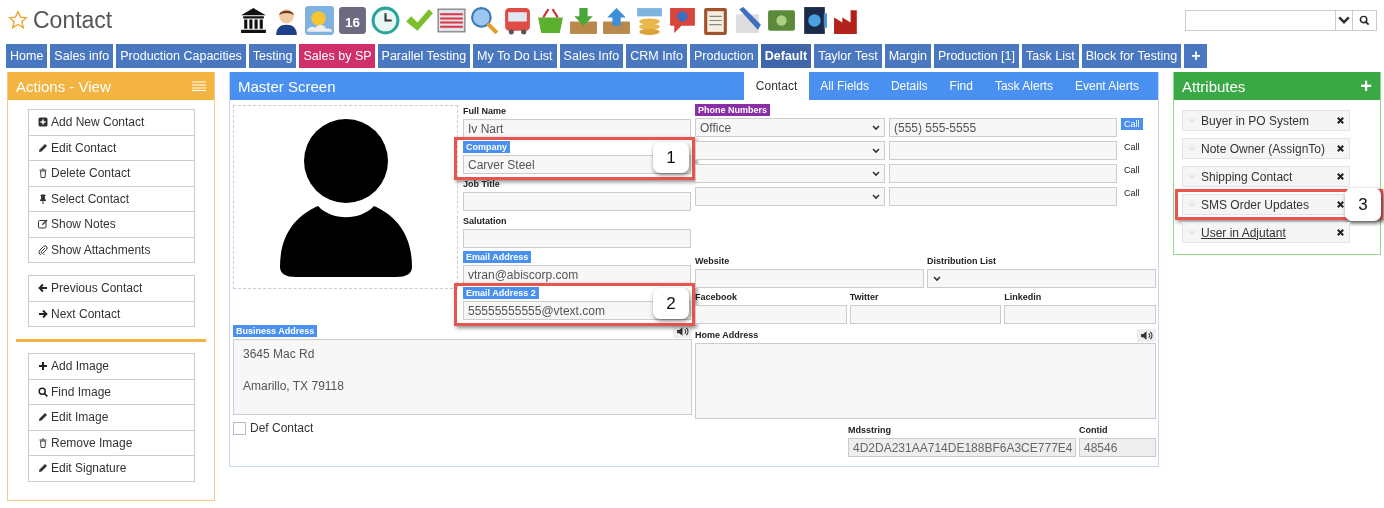  I want to click on attribute-label: Buyer in PO System, so click(1256, 120).